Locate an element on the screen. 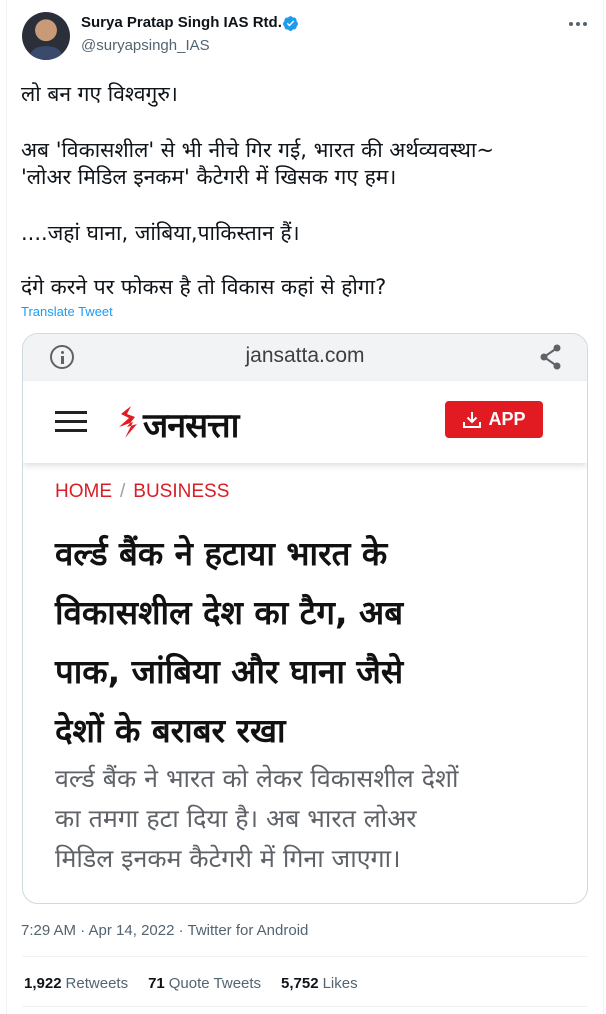 The width and height of the screenshot is (606, 1014). site-header: जनसत्ता APP is located at coordinates (305, 422).